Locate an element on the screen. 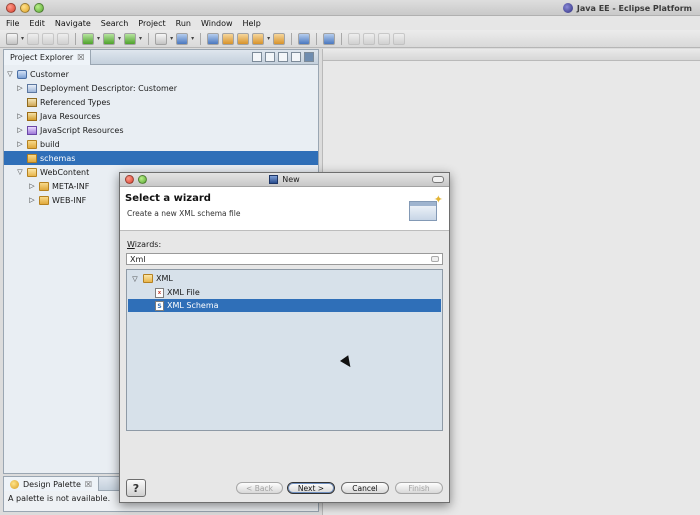 This screenshot has width=700, height=515. new-server-dropdown-icon: ▾ is located at coordinates (171, 38).